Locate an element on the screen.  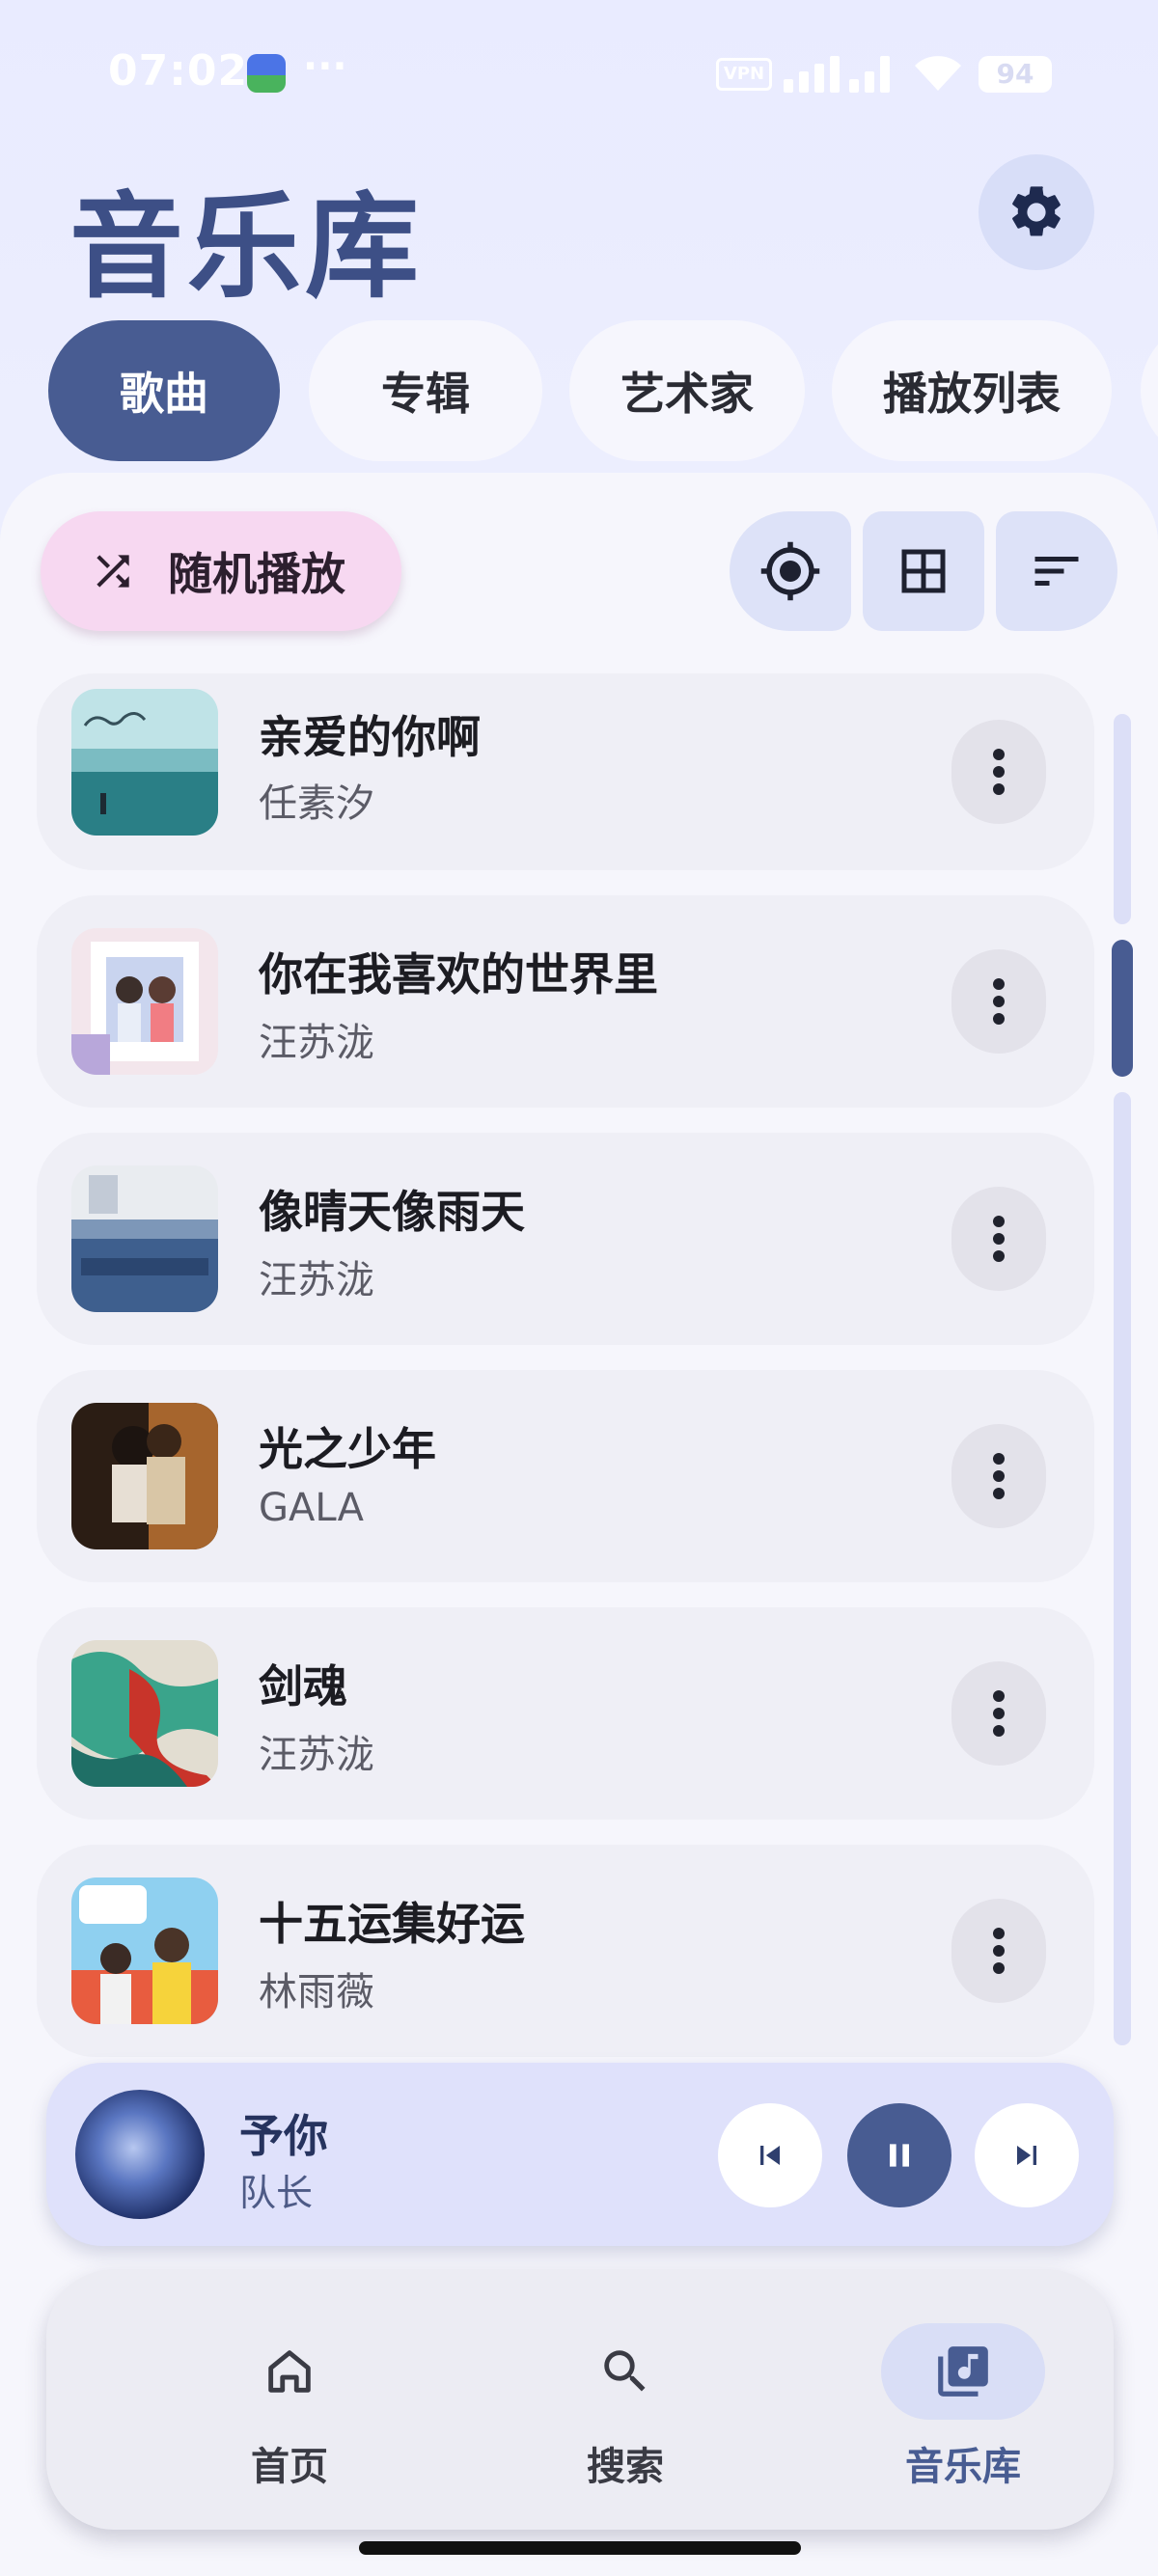
signal-icon is located at coordinates (841, 74).